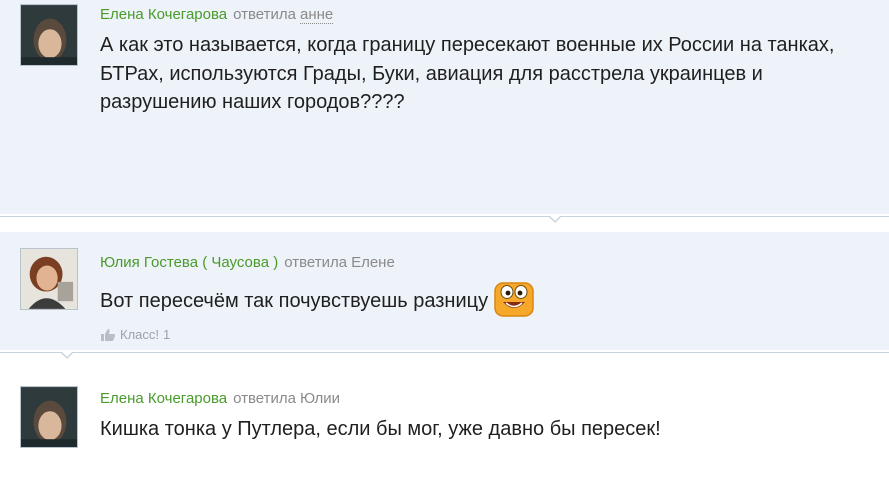 This screenshot has width=889, height=496. Describe the element at coordinates (490, 334) in the screenshot. I see `like-button: Класс! 1` at that location.